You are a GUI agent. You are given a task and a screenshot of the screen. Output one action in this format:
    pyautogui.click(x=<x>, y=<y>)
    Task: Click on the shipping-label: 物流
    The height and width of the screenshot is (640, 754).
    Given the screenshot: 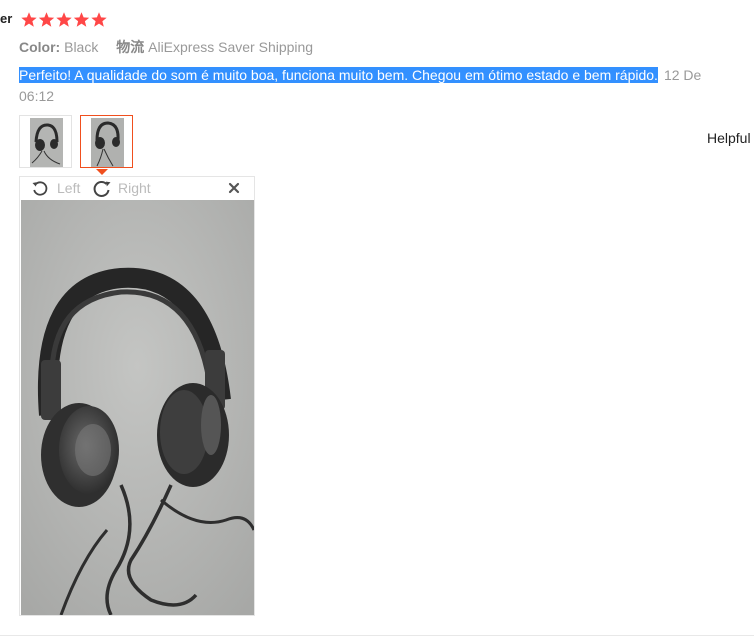 What is the action you would take?
    pyautogui.click(x=130, y=47)
    